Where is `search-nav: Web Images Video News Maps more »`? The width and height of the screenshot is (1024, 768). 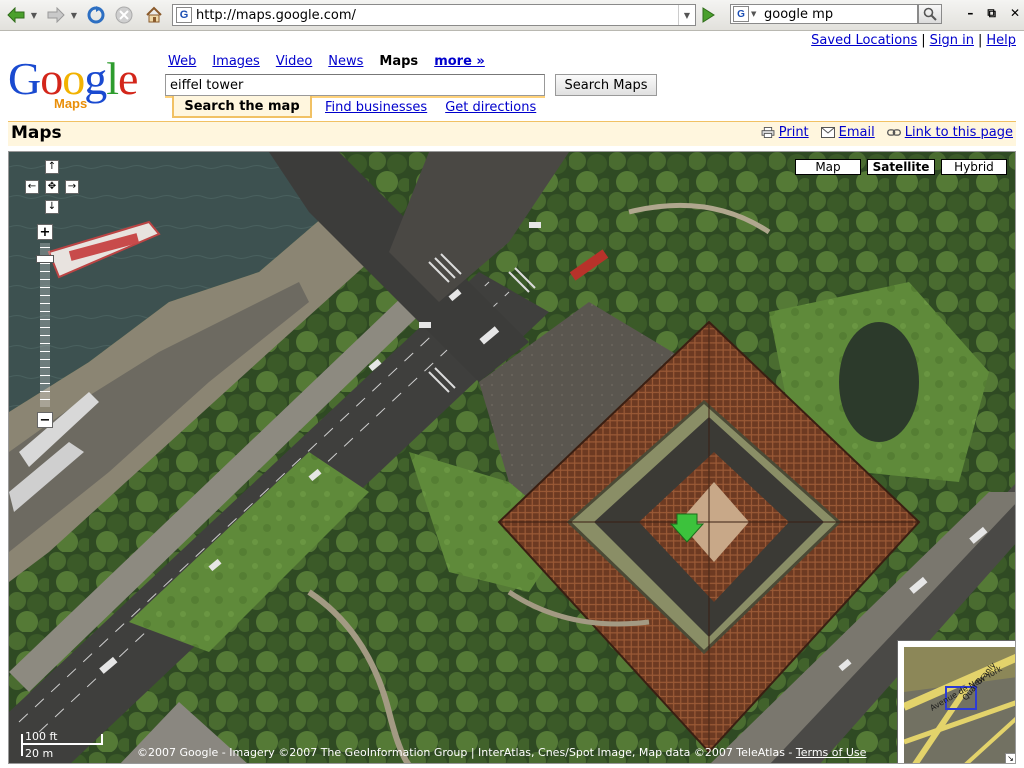 search-nav: Web Images Video News Maps more » is located at coordinates (326, 61).